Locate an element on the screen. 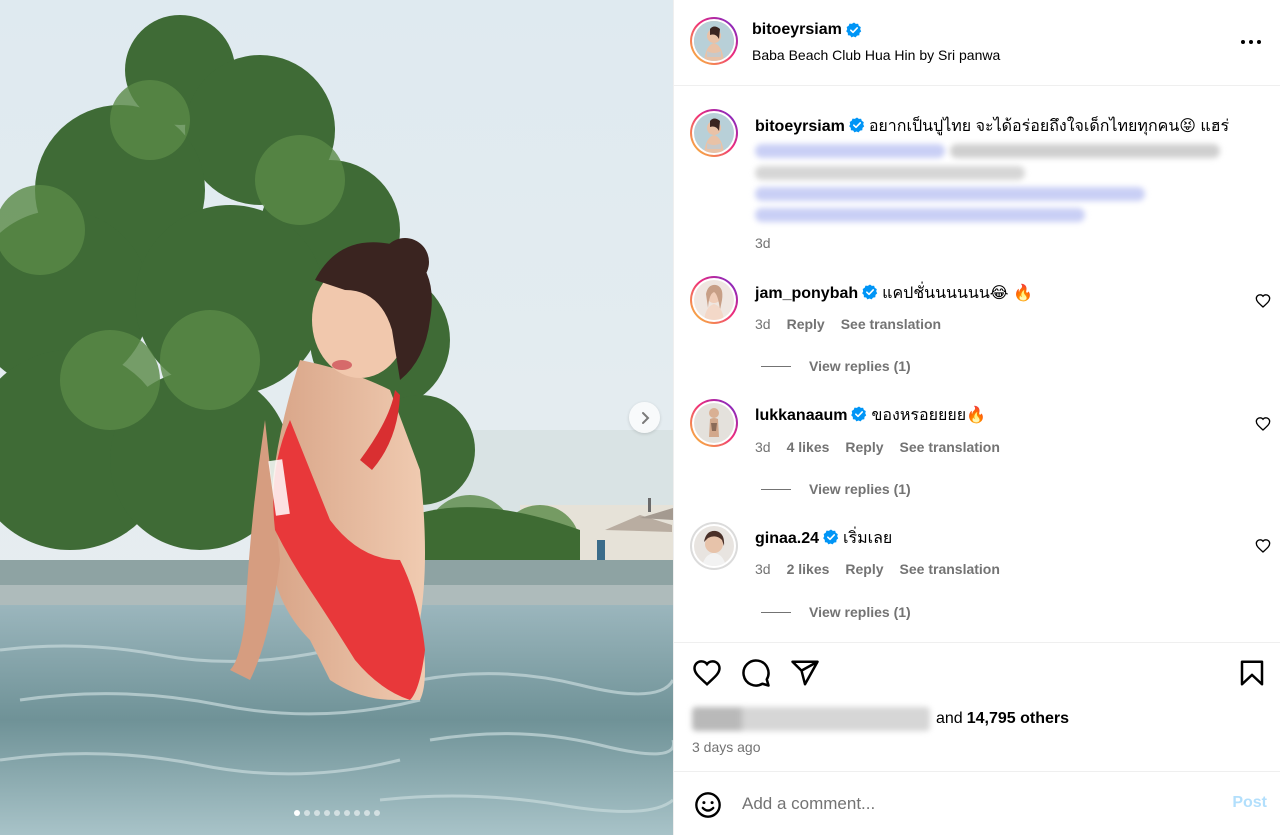 This screenshot has width=1280, height=835. emoji-smiley-icon is located at coordinates (708, 805).